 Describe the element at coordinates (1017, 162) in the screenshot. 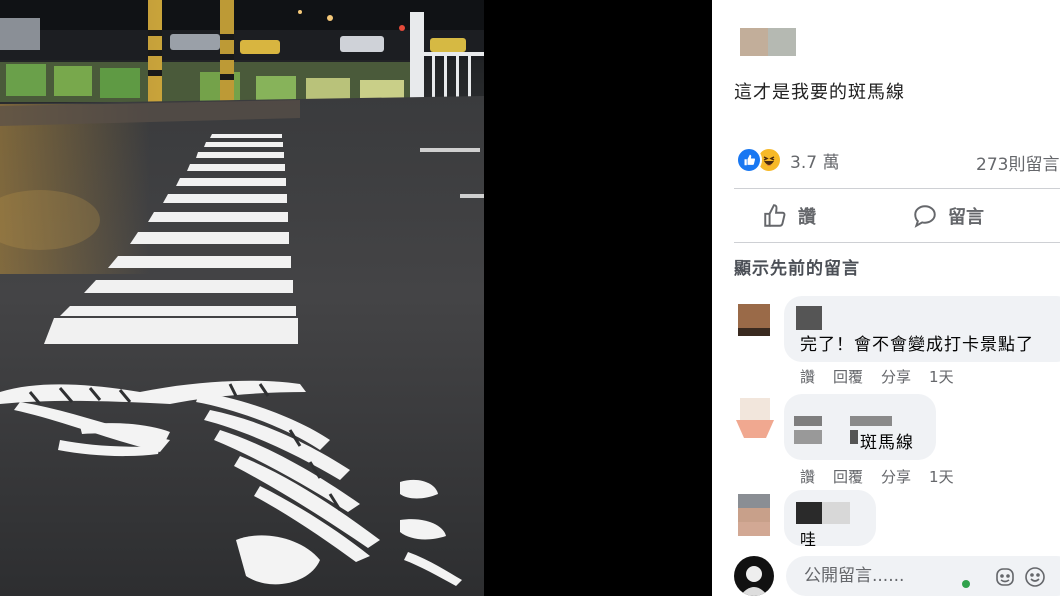

I see `comment-count: 273則留言` at that location.